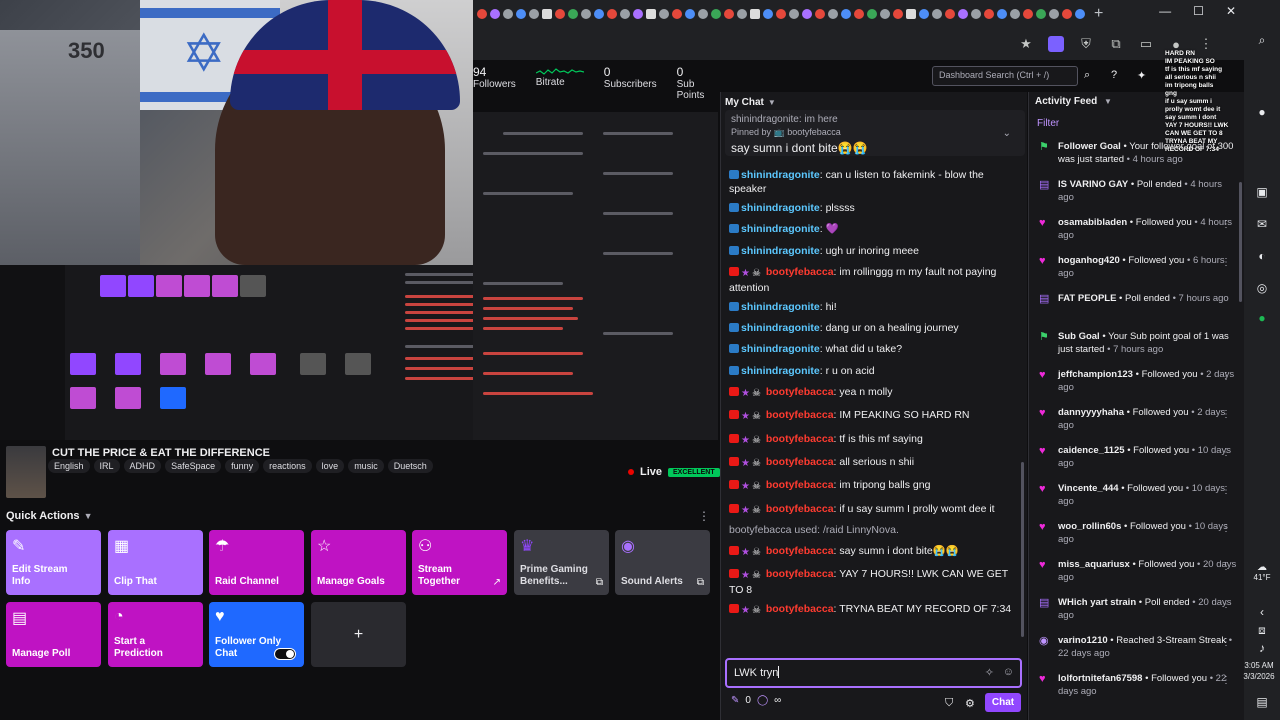  Describe the element at coordinates (694, 472) in the screenshot. I see `stream-health-badge: EXCELLENT` at that location.